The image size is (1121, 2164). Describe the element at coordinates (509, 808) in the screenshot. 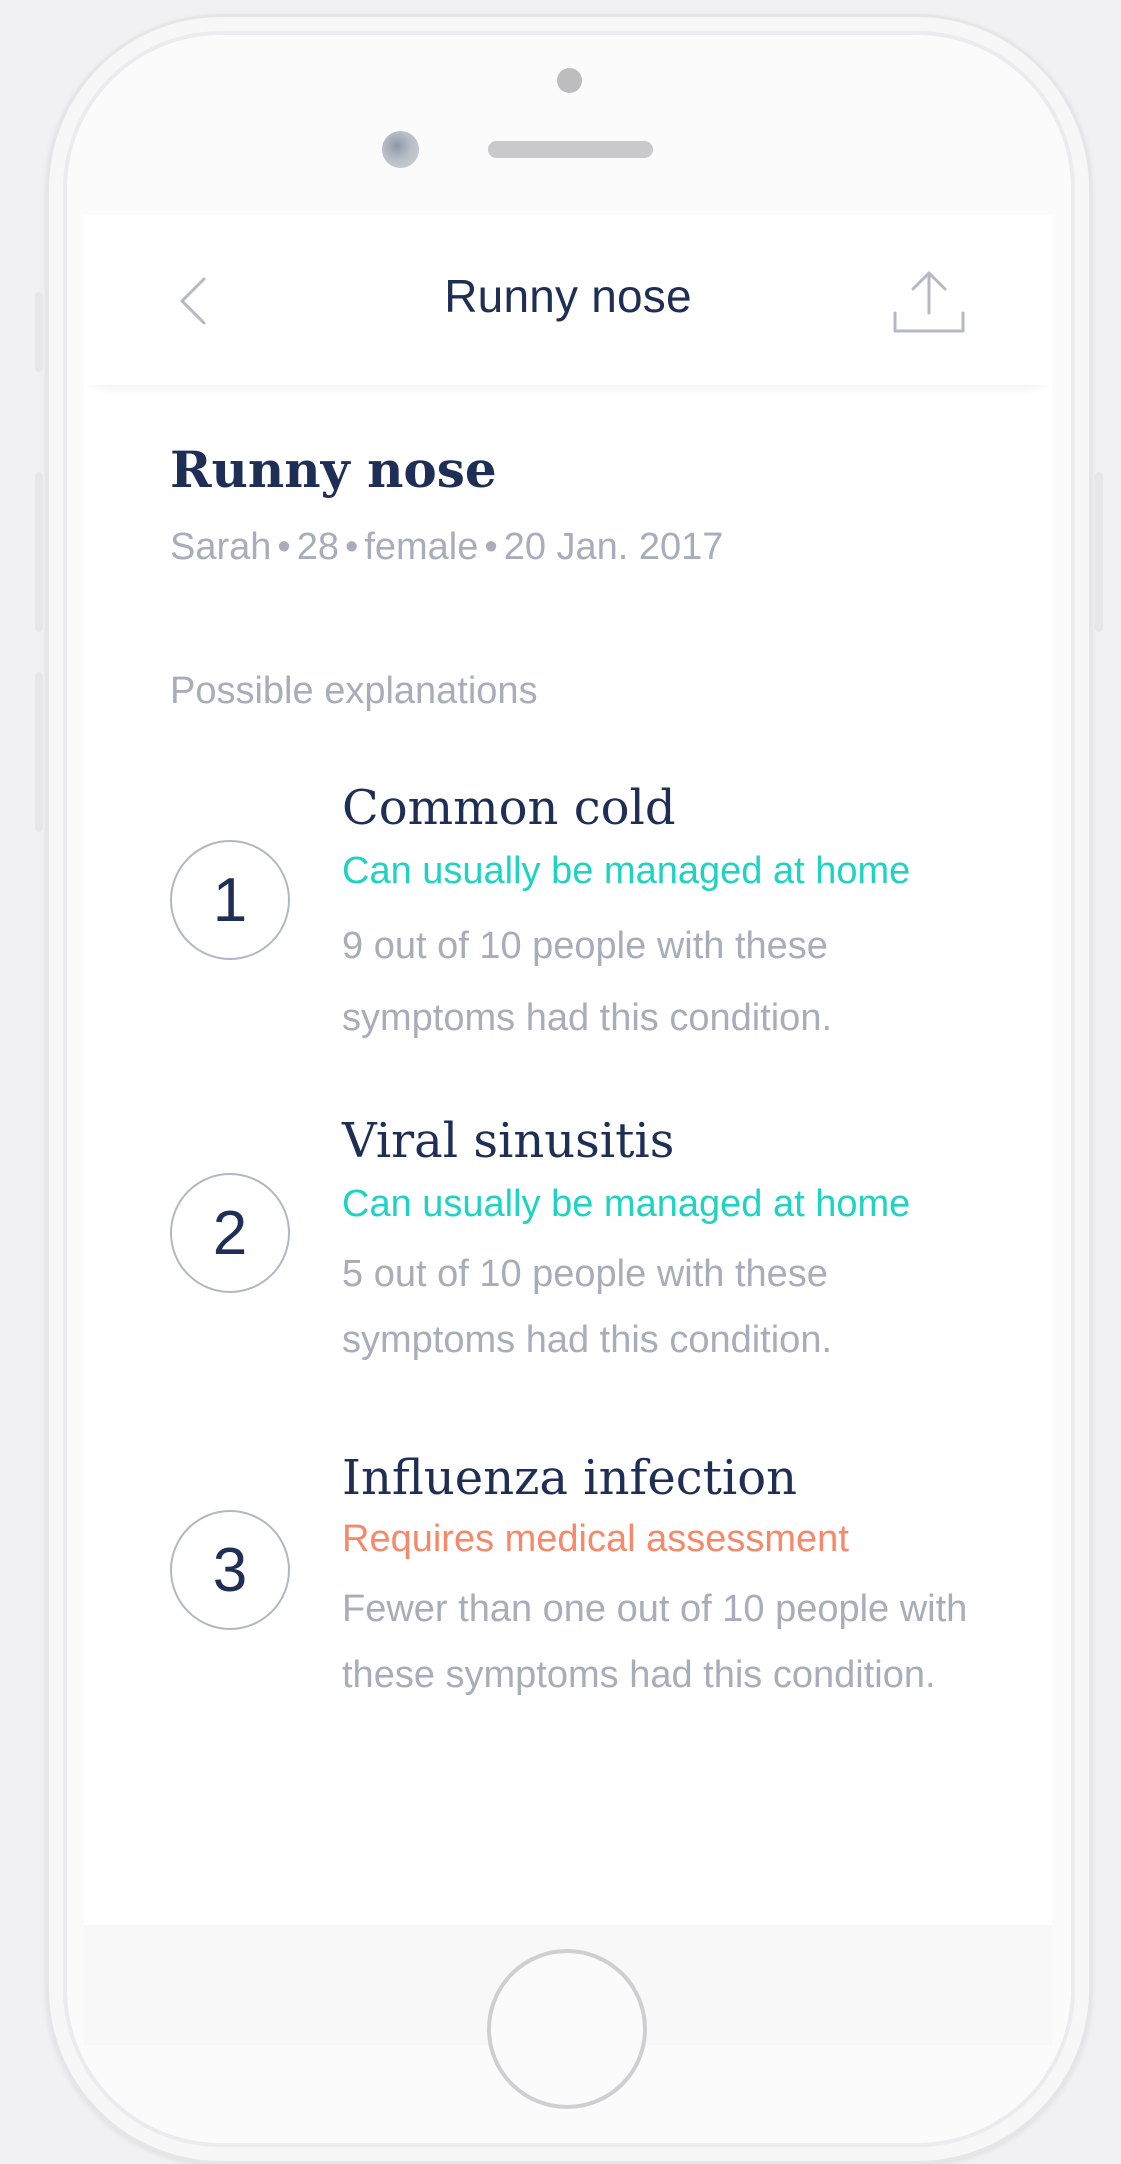

I see `explanation-name: Common cold` at that location.